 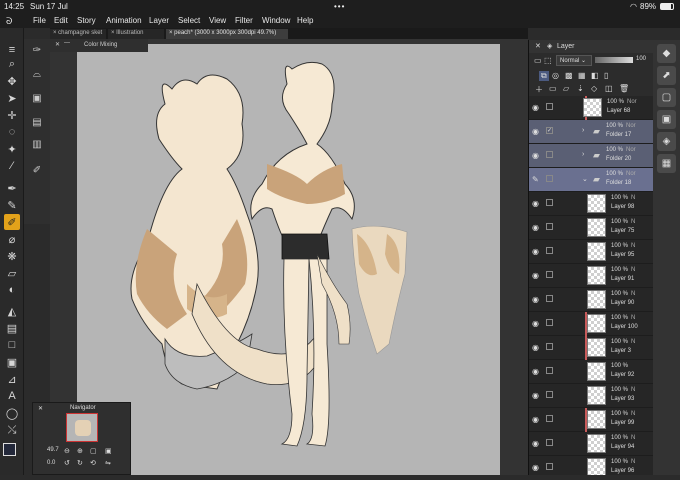 What do you see at coordinates (159, 20) in the screenshot?
I see `menu-layer: Layer` at bounding box center [159, 20].